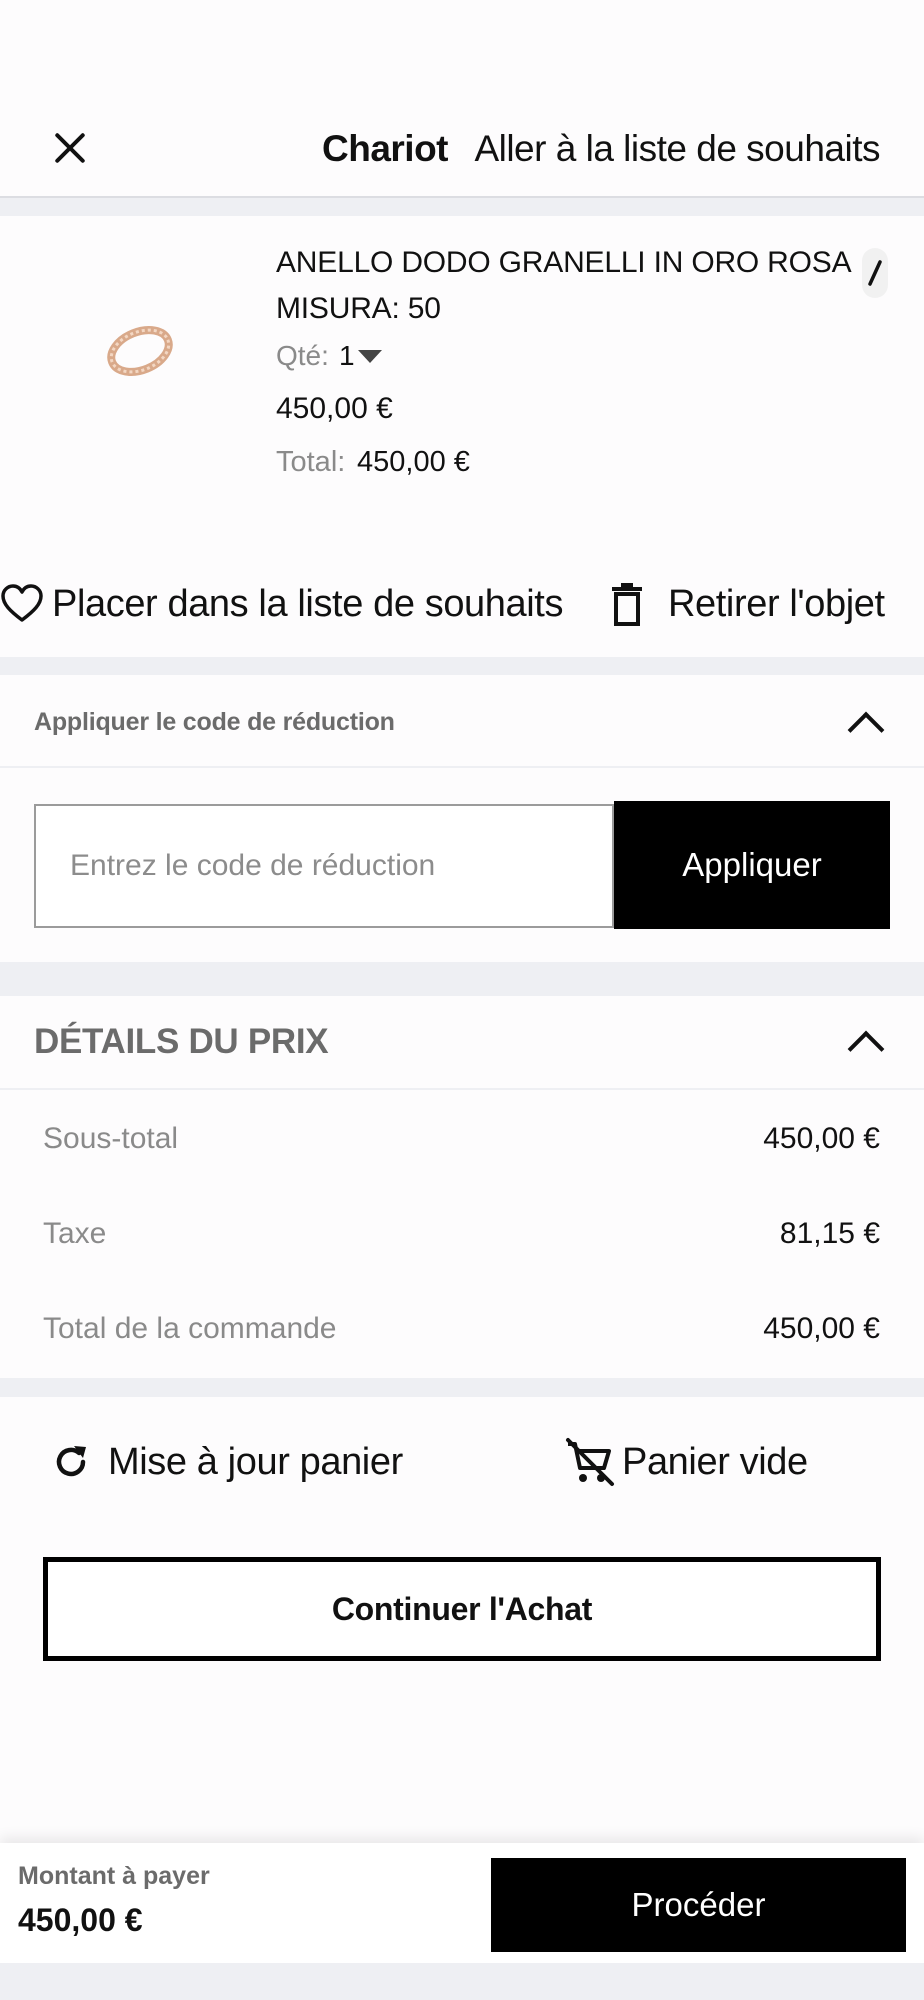 This screenshot has height=2000, width=924. I want to click on continue-shopping-button: Continuer l'Achat, so click(462, 1609).